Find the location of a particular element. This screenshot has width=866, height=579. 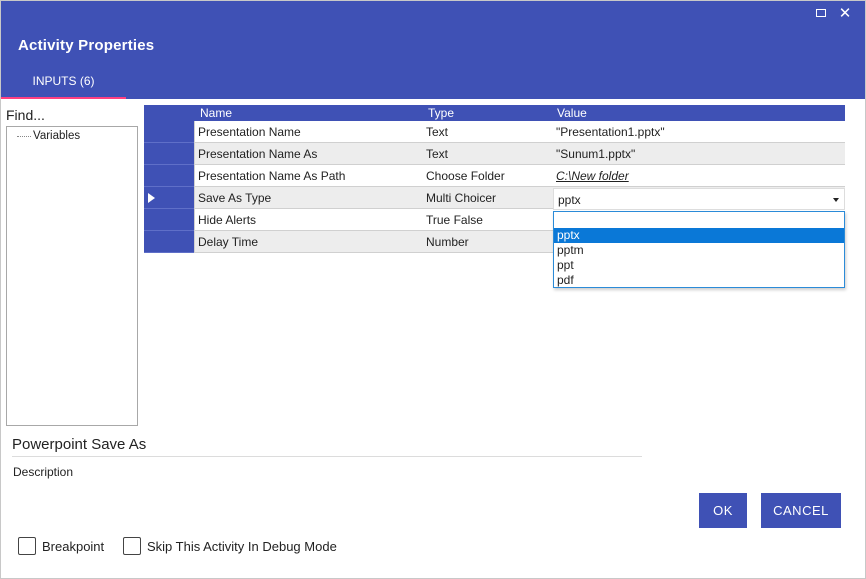

select-value: pptx is located at coordinates (569, 200).